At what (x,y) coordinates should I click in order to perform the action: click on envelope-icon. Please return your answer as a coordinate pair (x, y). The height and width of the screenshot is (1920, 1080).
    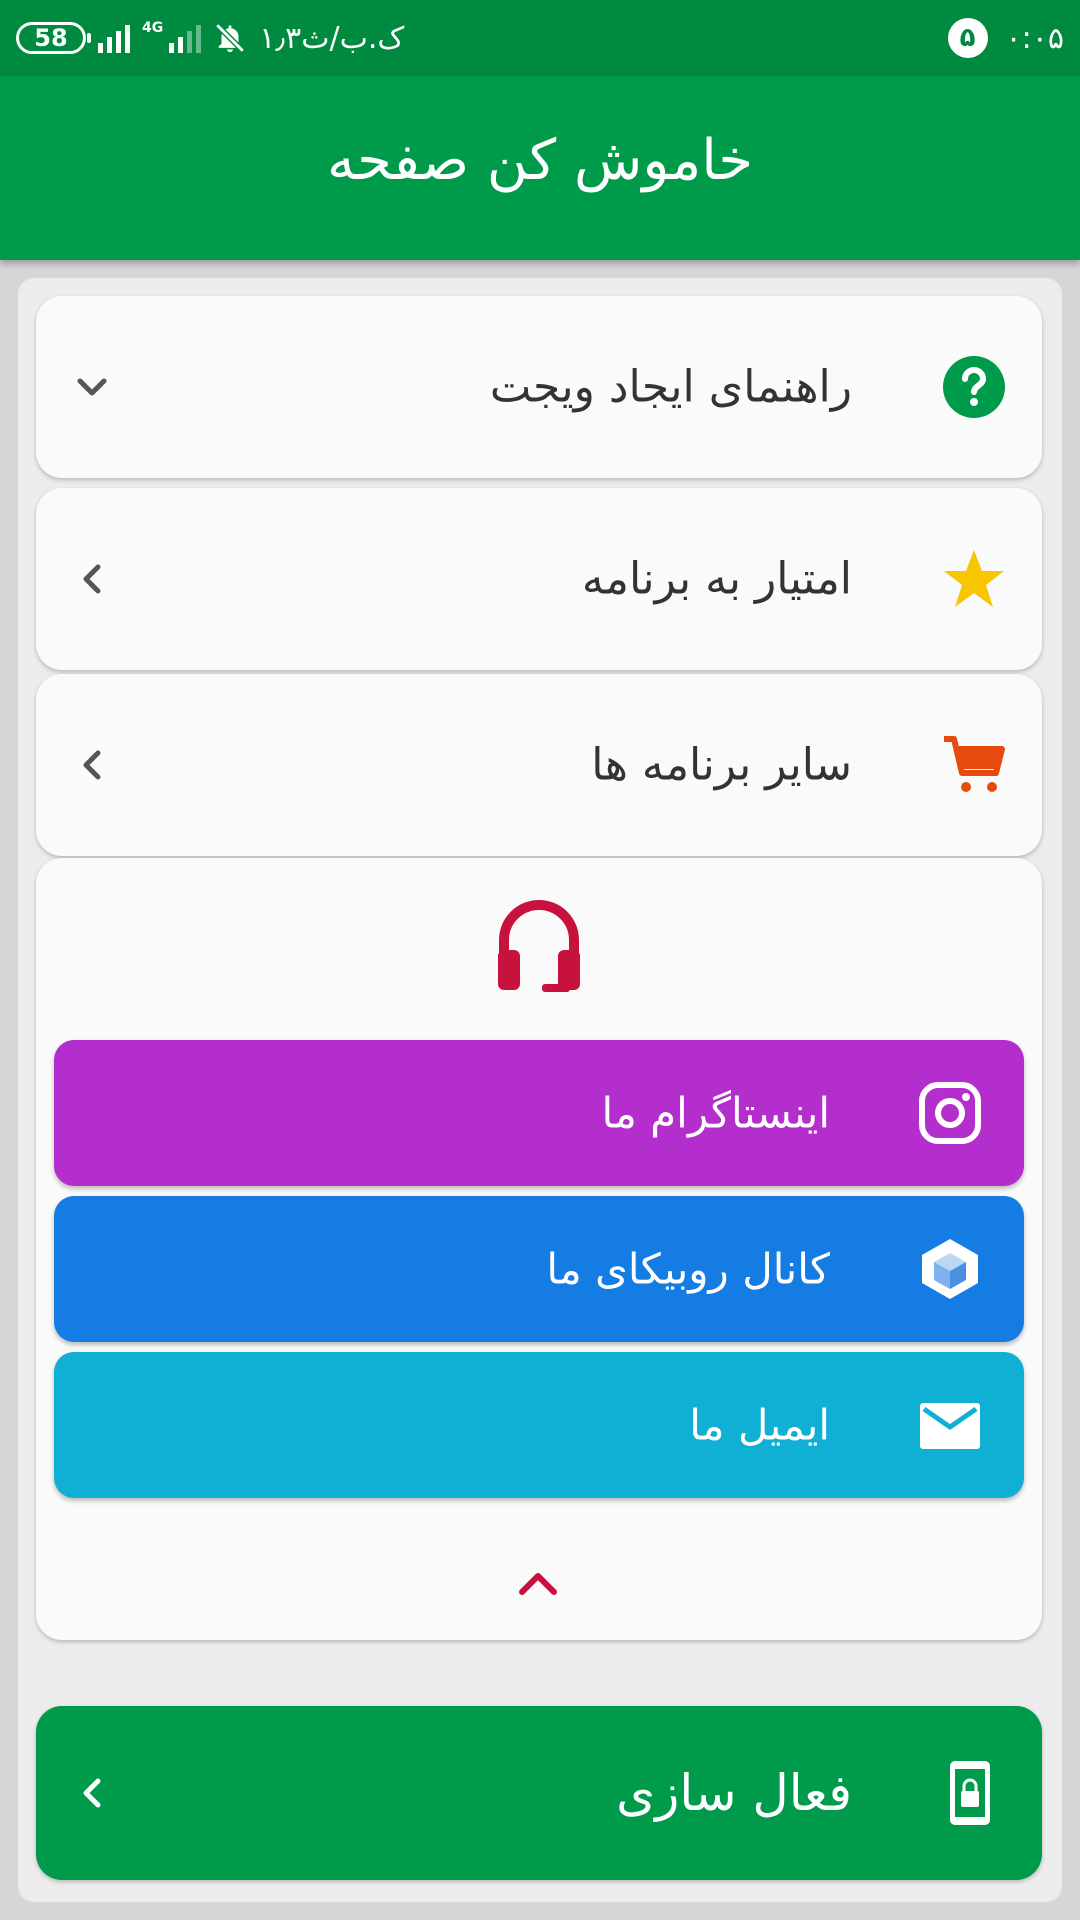
    Looking at the image, I should click on (950, 1426).